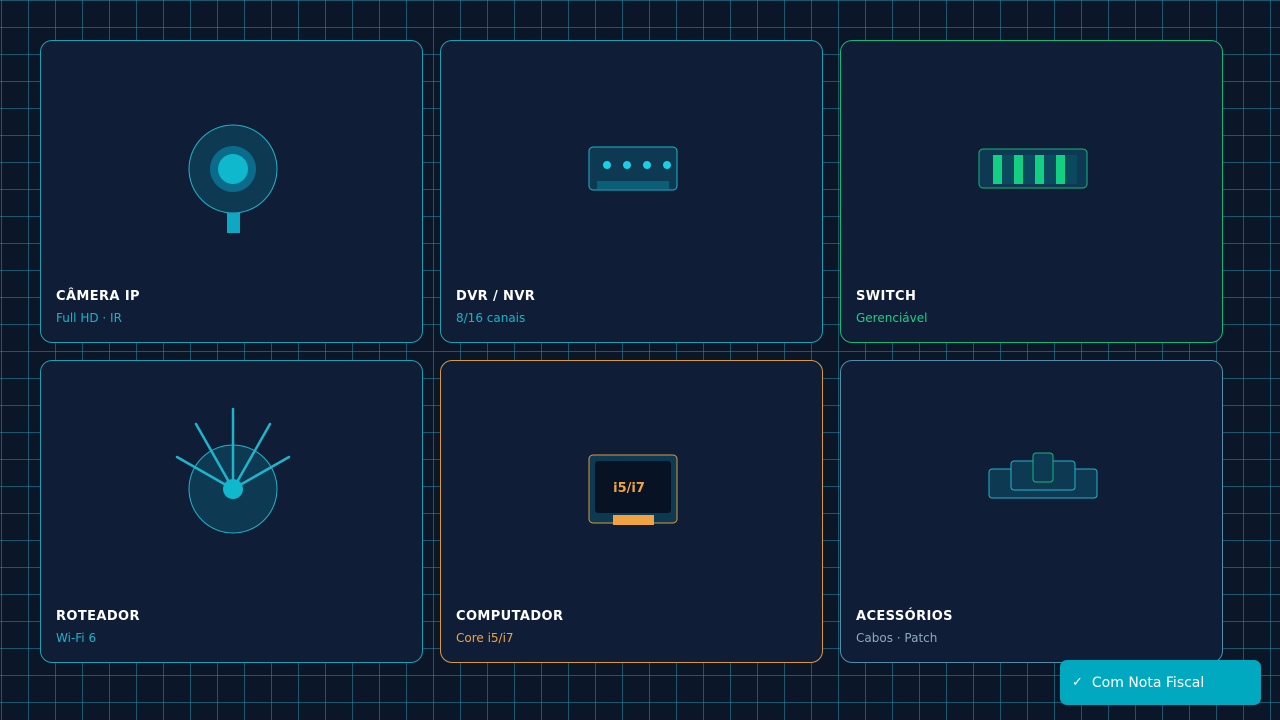 The height and width of the screenshot is (720, 1280). What do you see at coordinates (76, 638) in the screenshot?
I see `card-subtitle: Wi-Fi 6` at bounding box center [76, 638].